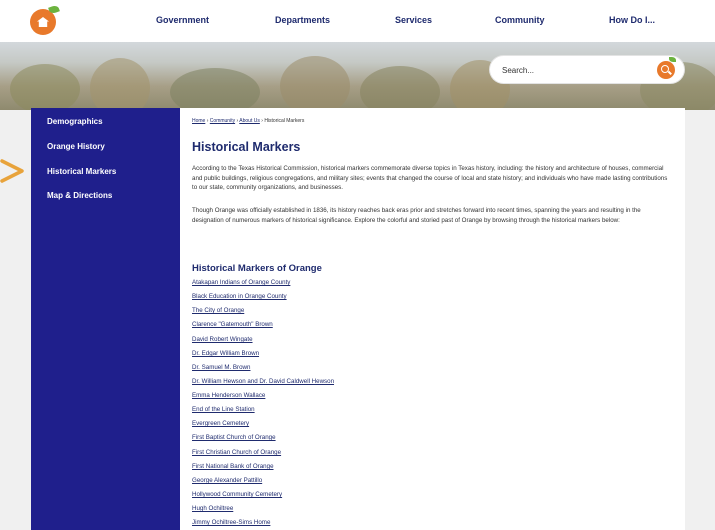  I want to click on breadcrumb-community: Community, so click(222, 121).